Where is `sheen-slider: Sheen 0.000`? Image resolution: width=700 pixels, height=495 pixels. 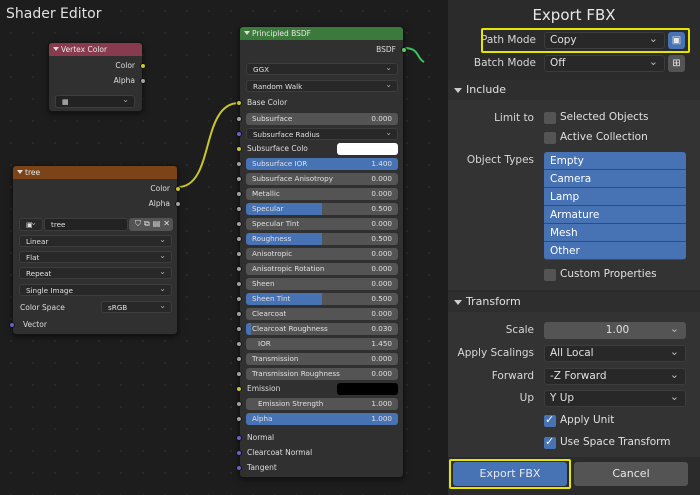
sheen-slider: Sheen 0.000 is located at coordinates (322, 284).